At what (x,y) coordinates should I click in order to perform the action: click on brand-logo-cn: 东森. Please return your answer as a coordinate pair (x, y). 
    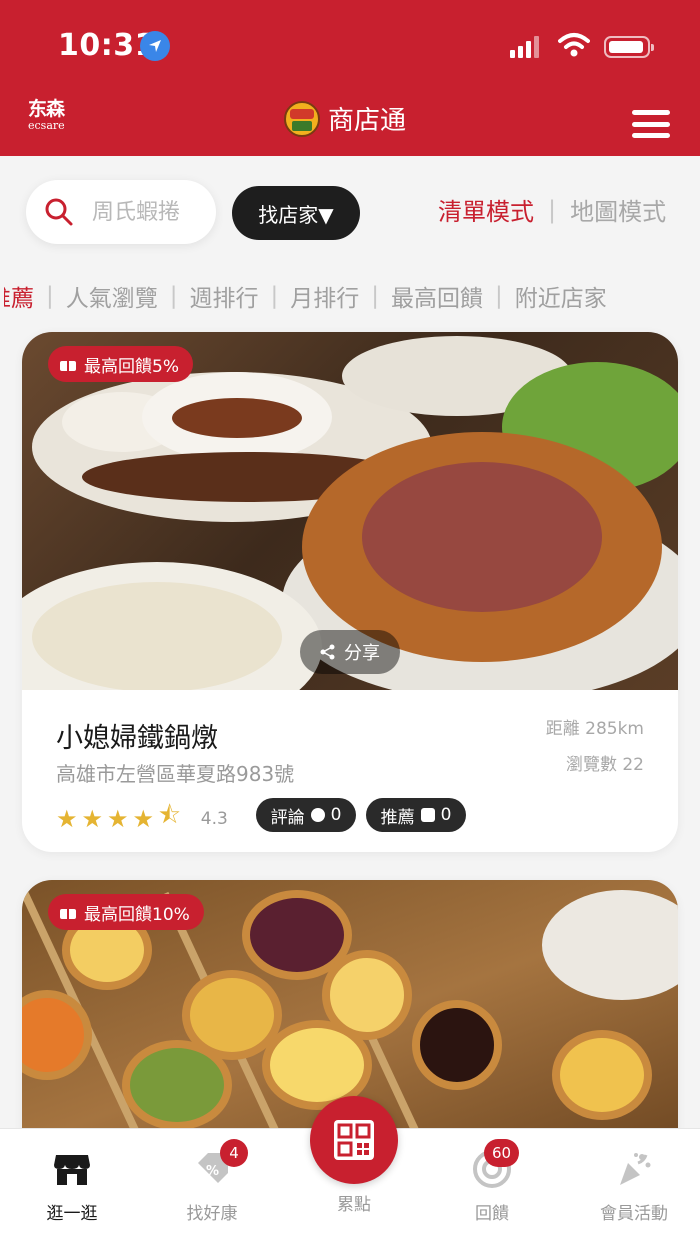
    Looking at the image, I should click on (46, 109).